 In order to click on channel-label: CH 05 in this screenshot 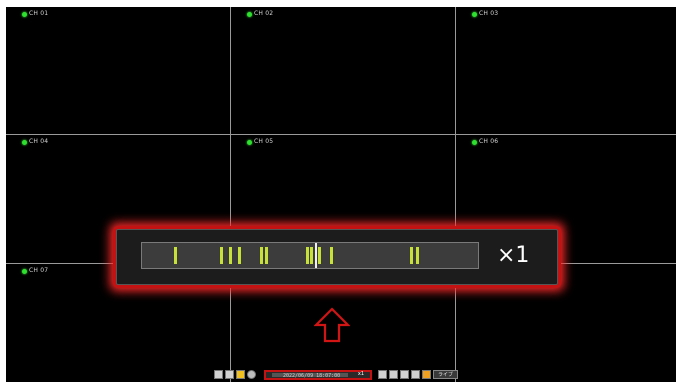, I will do `click(260, 142)`.